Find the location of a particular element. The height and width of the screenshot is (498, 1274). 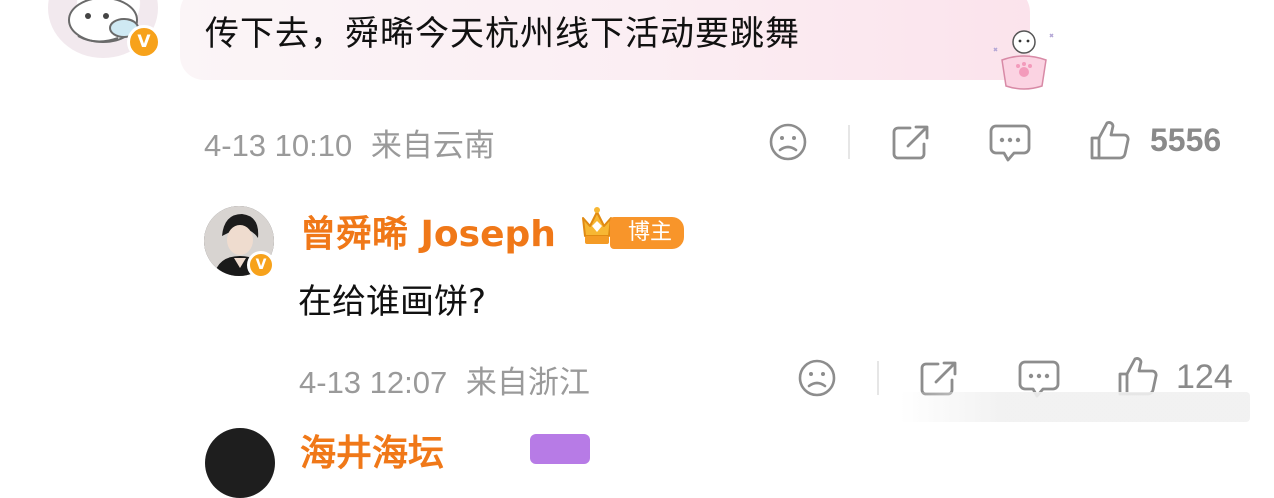

next-reply-badge is located at coordinates (560, 449).